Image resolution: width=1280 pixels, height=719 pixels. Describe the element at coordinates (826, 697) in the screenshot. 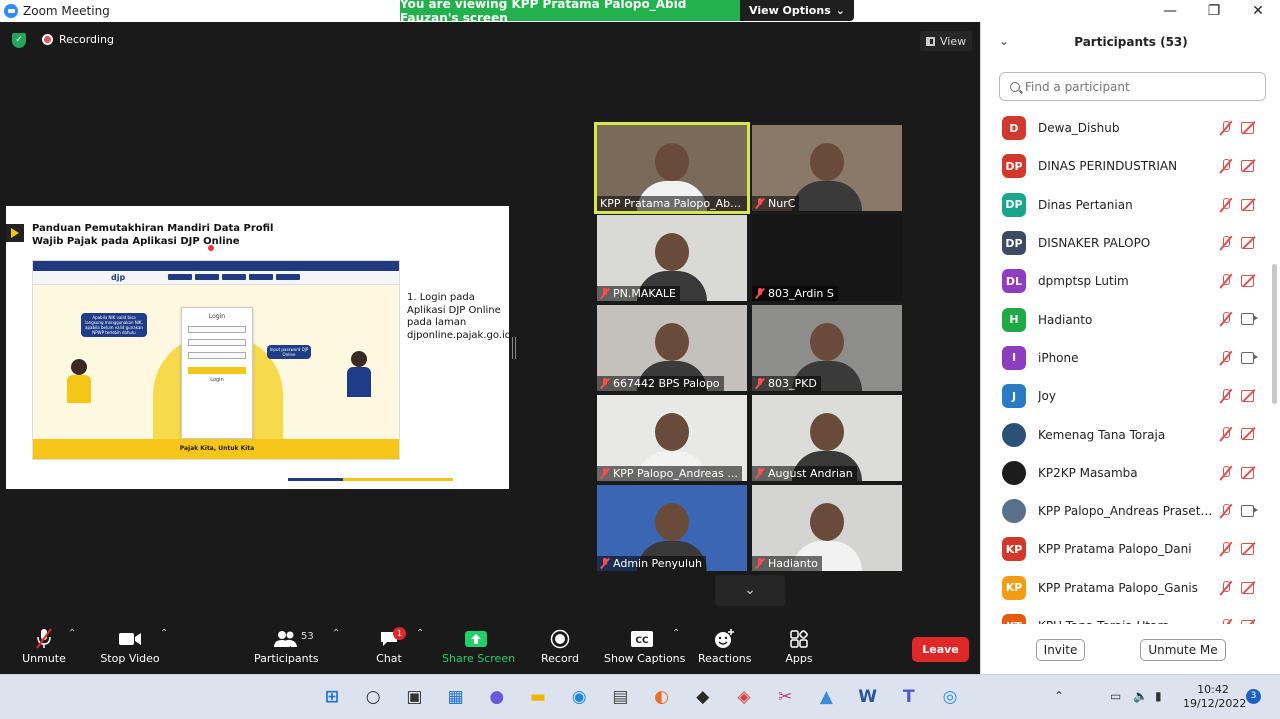

I see `photos-icon: ▲` at that location.